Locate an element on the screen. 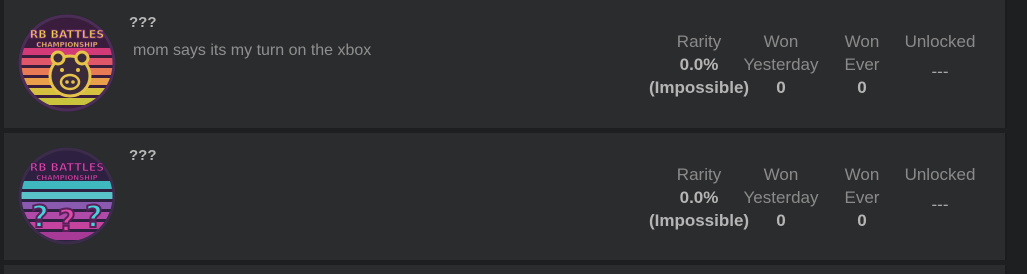 This screenshot has width=1027, height=274. badge-description: mom says its my turn on the xbox is located at coordinates (252, 50).